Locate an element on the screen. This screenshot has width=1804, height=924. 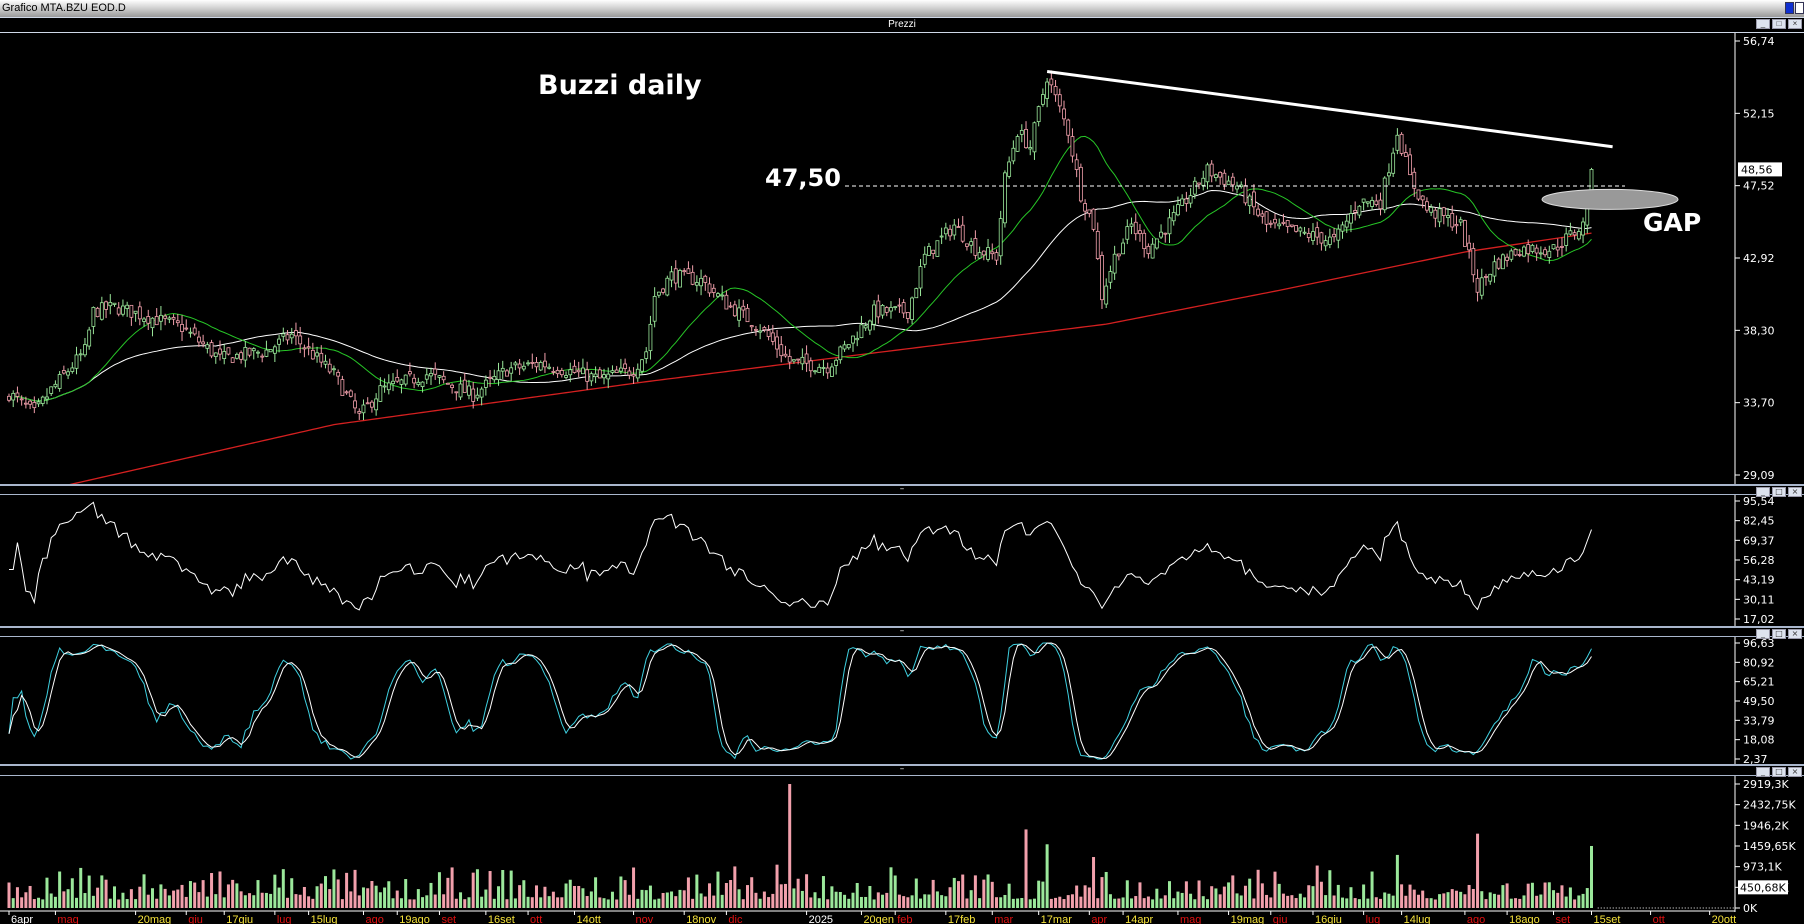
panel-header-prezzi: Prezzi _ □ × is located at coordinates (902, 25).